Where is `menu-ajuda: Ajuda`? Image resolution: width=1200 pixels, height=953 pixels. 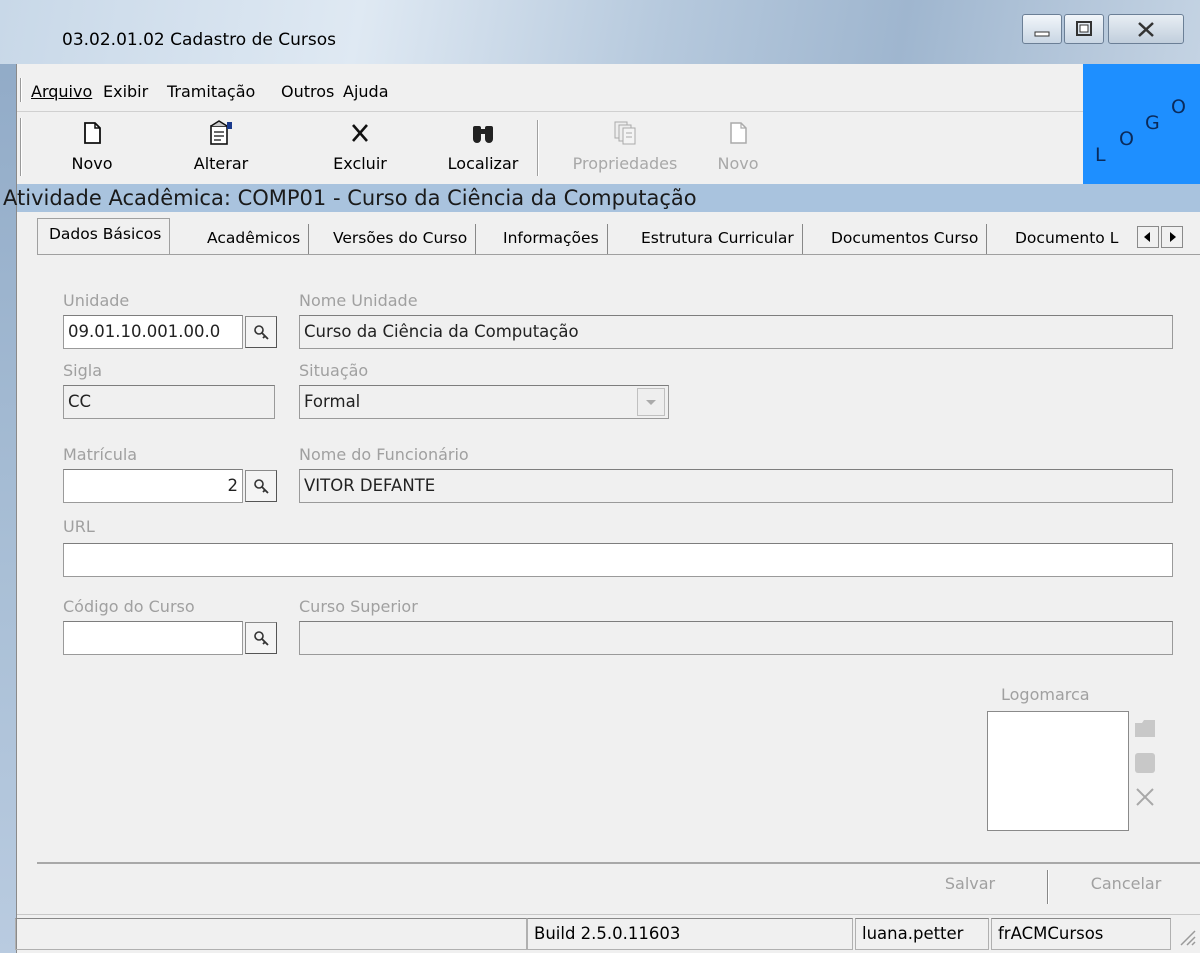
menu-ajuda: Ajuda is located at coordinates (366, 91).